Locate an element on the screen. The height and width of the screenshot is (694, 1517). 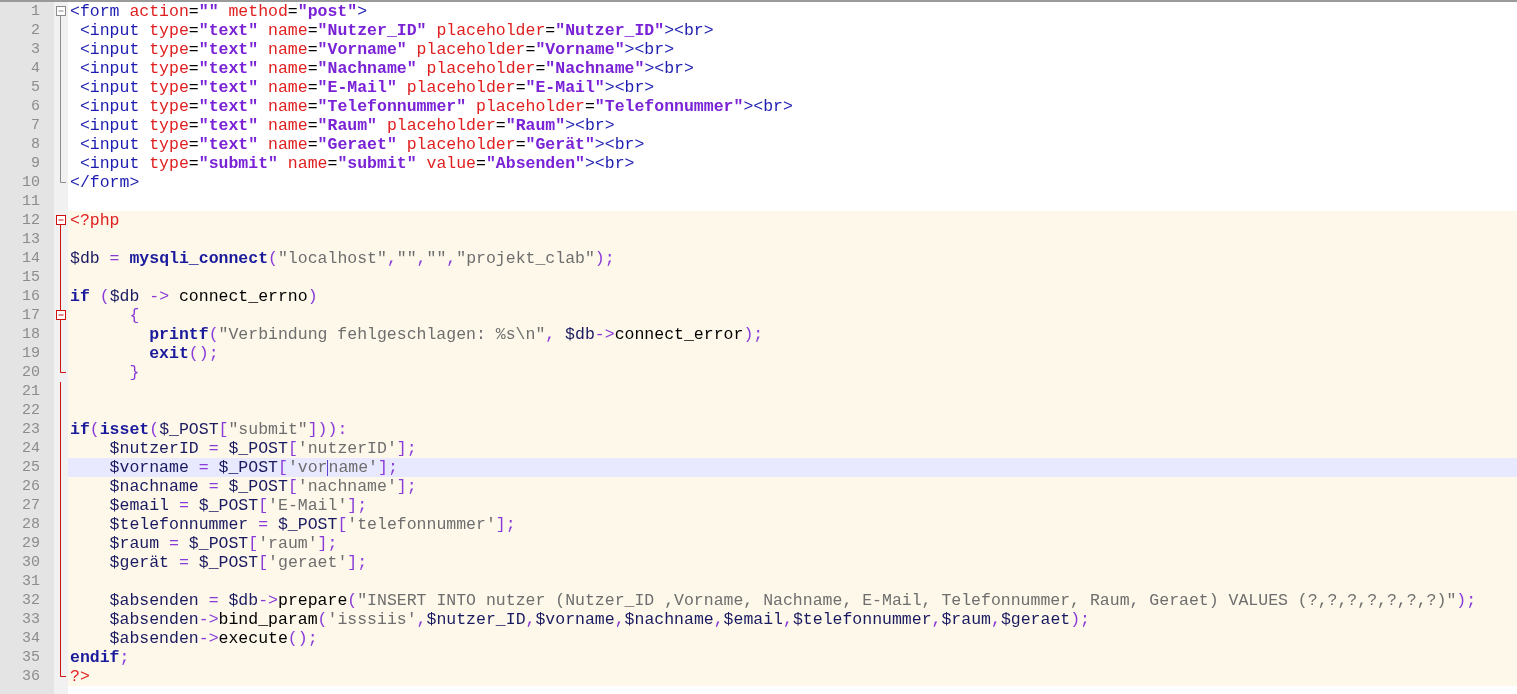
line-number: 25 is located at coordinates (31, 467).